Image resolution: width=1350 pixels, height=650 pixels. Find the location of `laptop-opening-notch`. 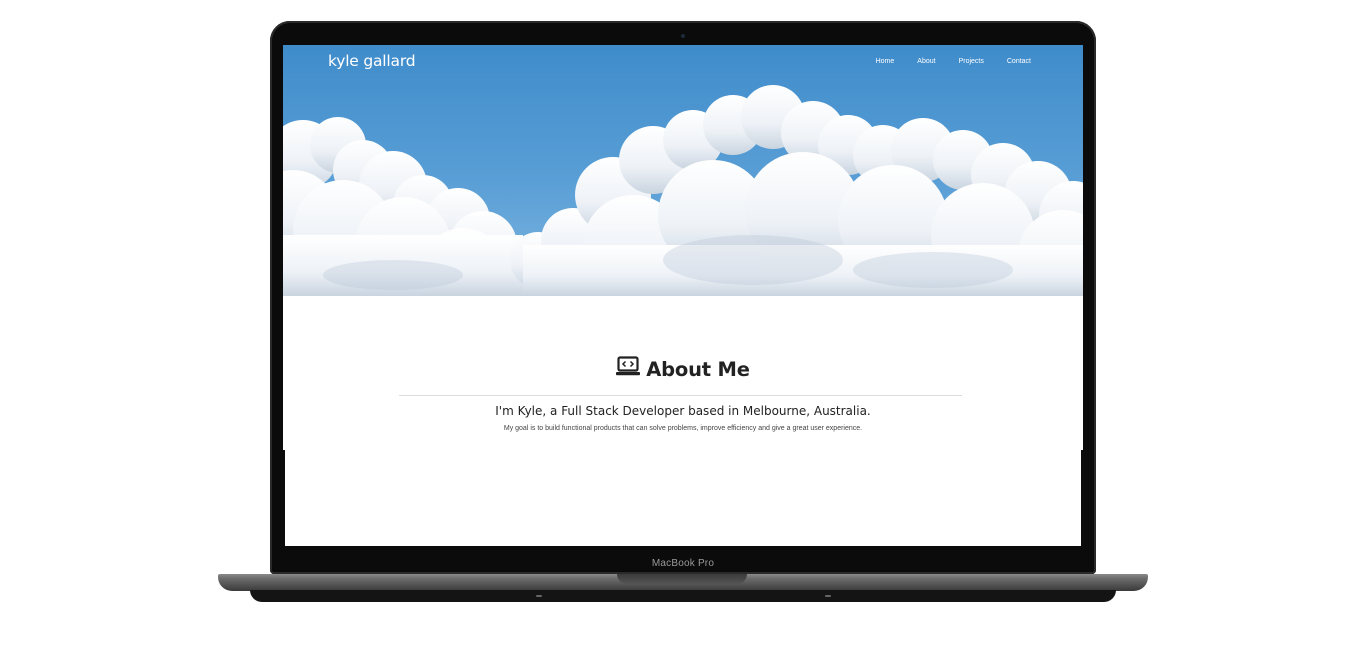

laptop-opening-notch is located at coordinates (682, 579).